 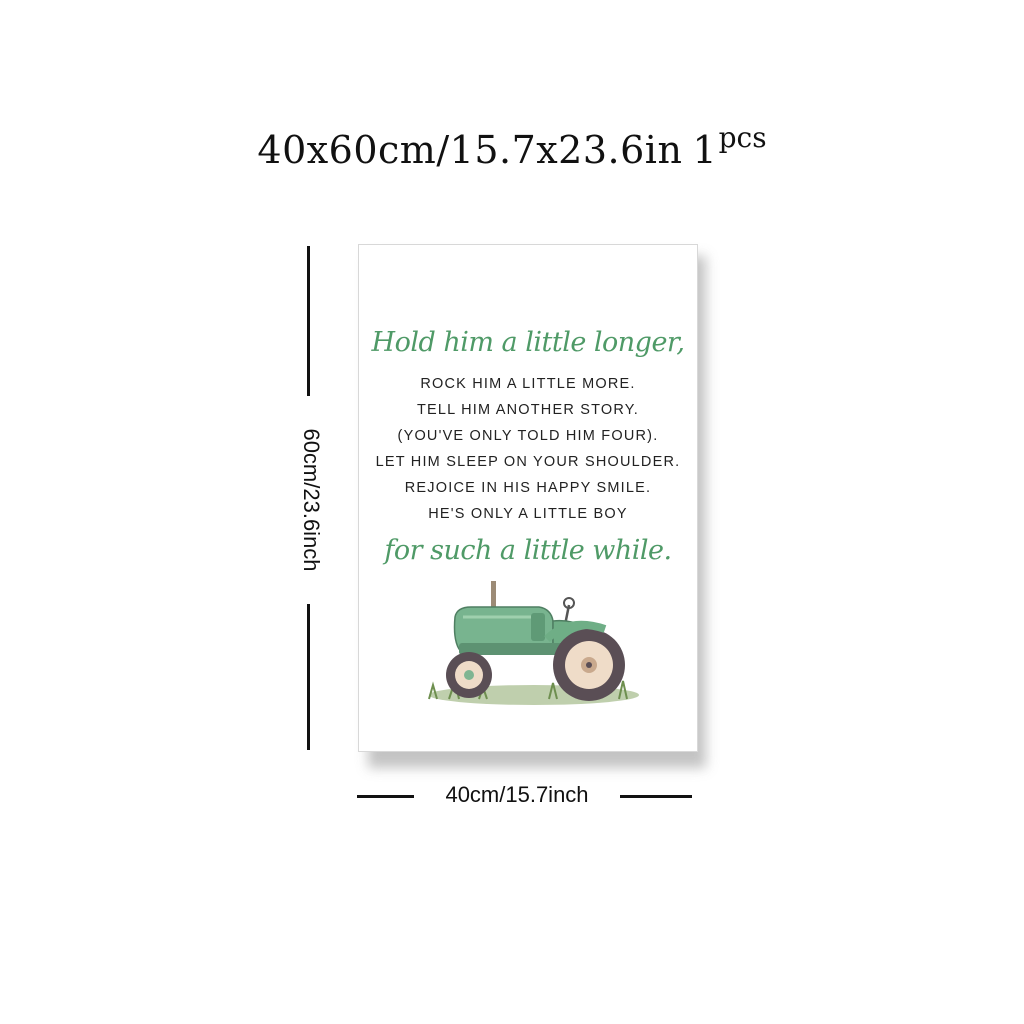 What do you see at coordinates (742, 137) in the screenshot?
I see `quantity-unit: pcs` at bounding box center [742, 137].